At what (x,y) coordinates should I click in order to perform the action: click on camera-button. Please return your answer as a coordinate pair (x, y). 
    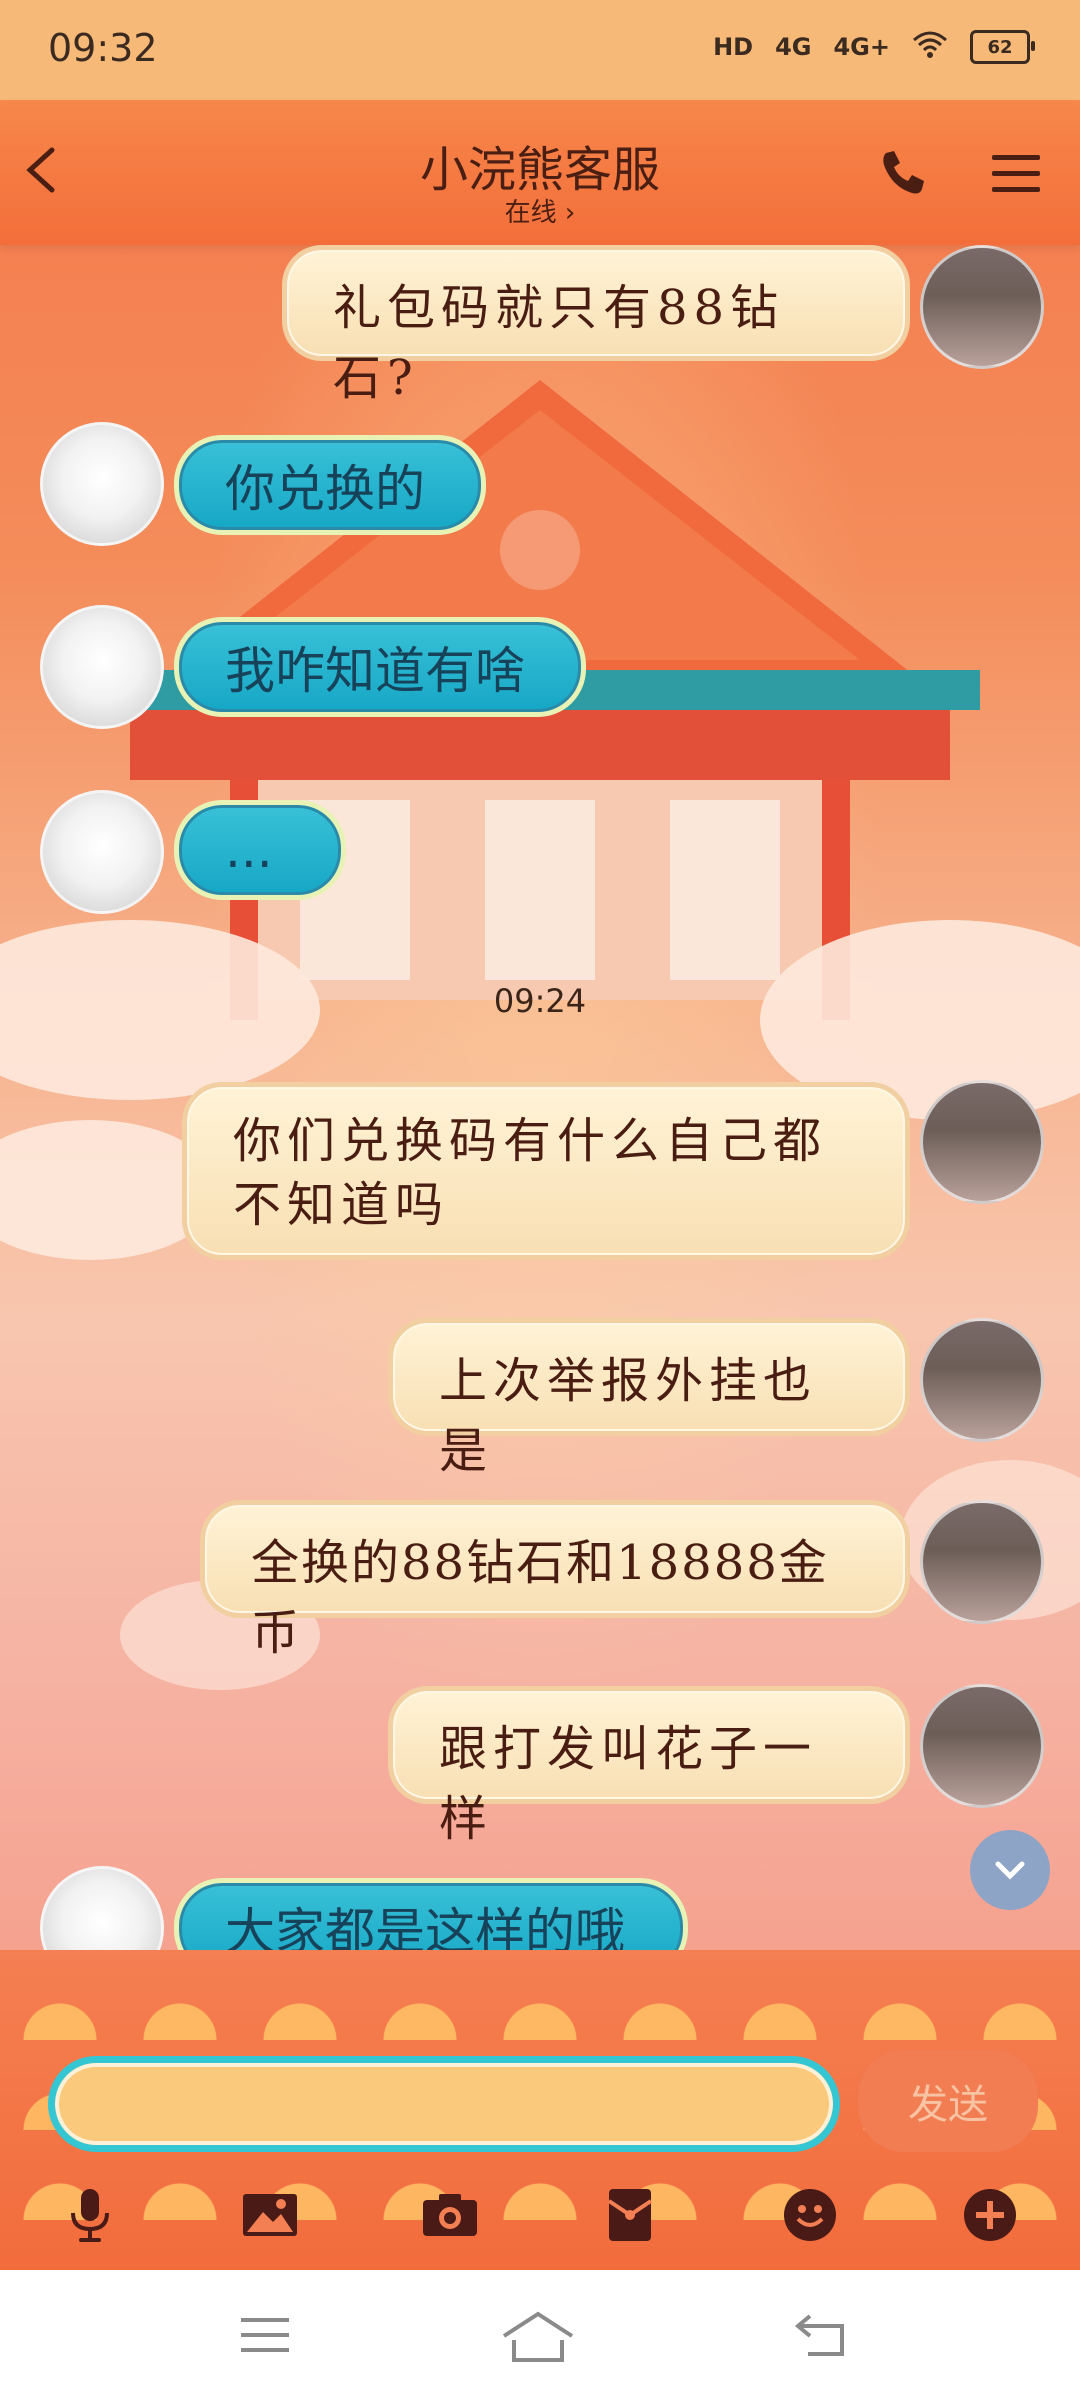
    Looking at the image, I should click on (450, 2215).